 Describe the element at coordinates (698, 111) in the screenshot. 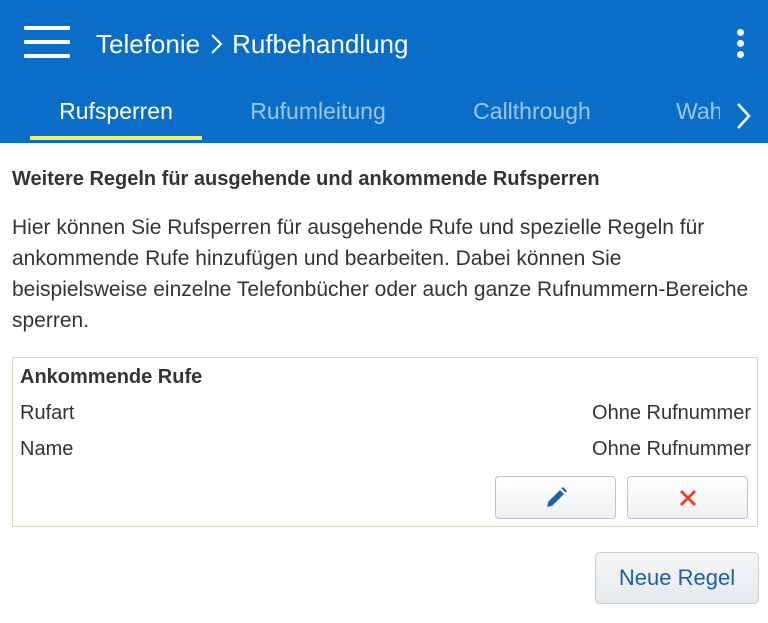

I see `tab-wahlregeln-label: Wah` at that location.